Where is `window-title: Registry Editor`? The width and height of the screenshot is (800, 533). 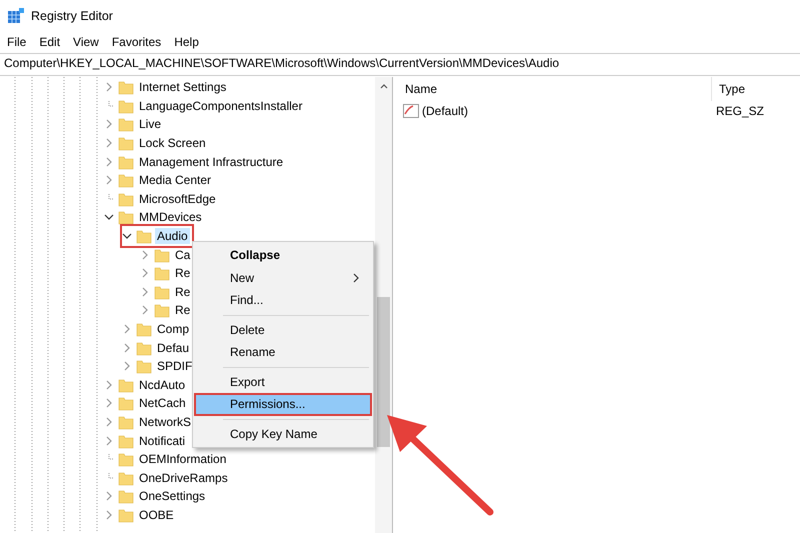 window-title: Registry Editor is located at coordinates (72, 16).